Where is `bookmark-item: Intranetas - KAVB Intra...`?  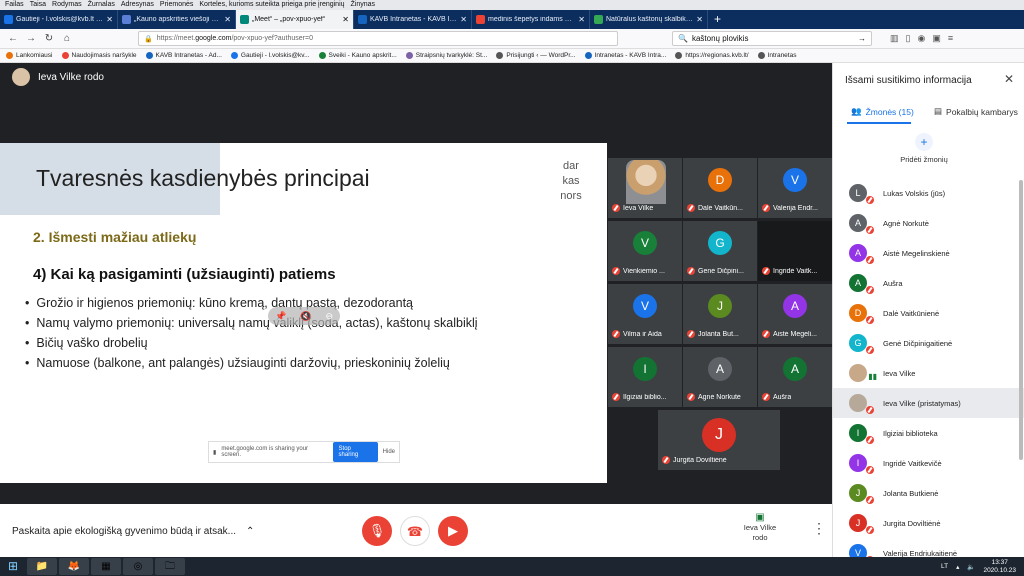 bookmark-item: Intranetas - KAVB Intra... is located at coordinates (625, 55).